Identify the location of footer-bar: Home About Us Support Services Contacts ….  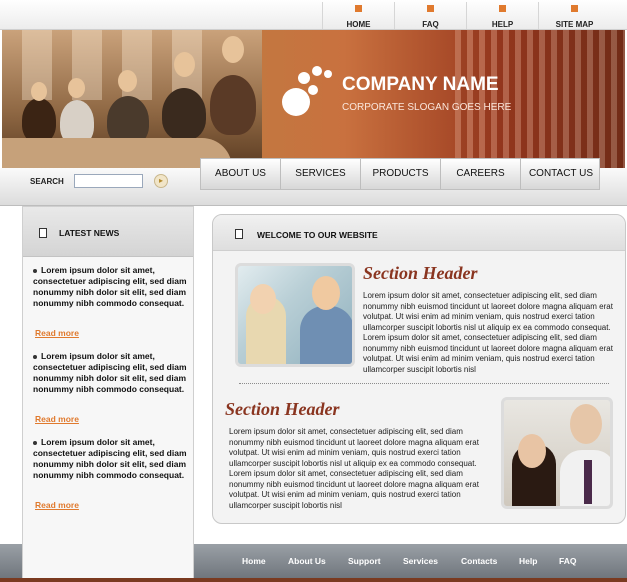
(313, 563).